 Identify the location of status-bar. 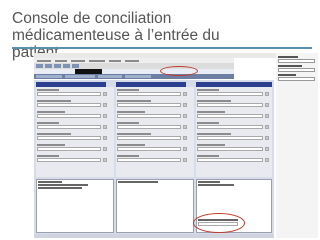
(154, 236).